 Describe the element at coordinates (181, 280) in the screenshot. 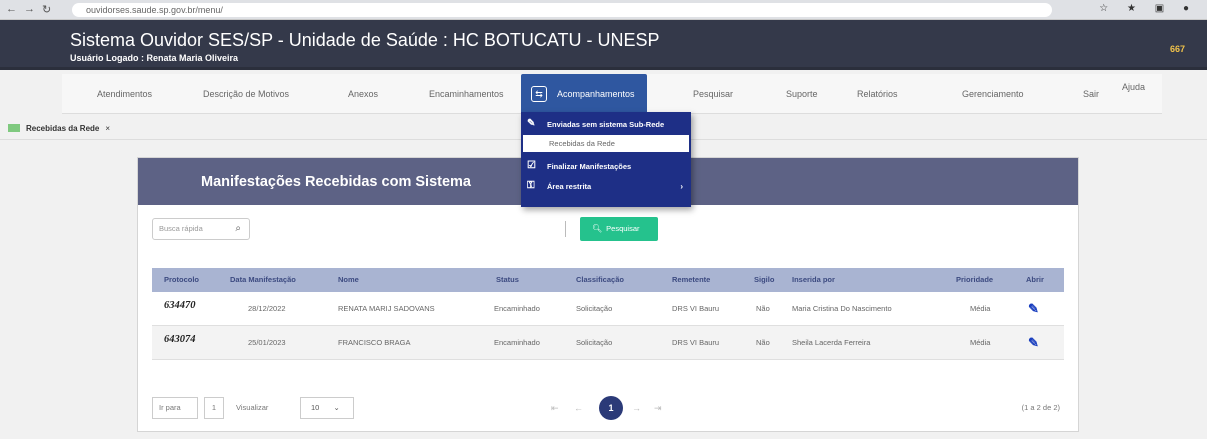

I see `col-protocolo: Protocolo` at that location.